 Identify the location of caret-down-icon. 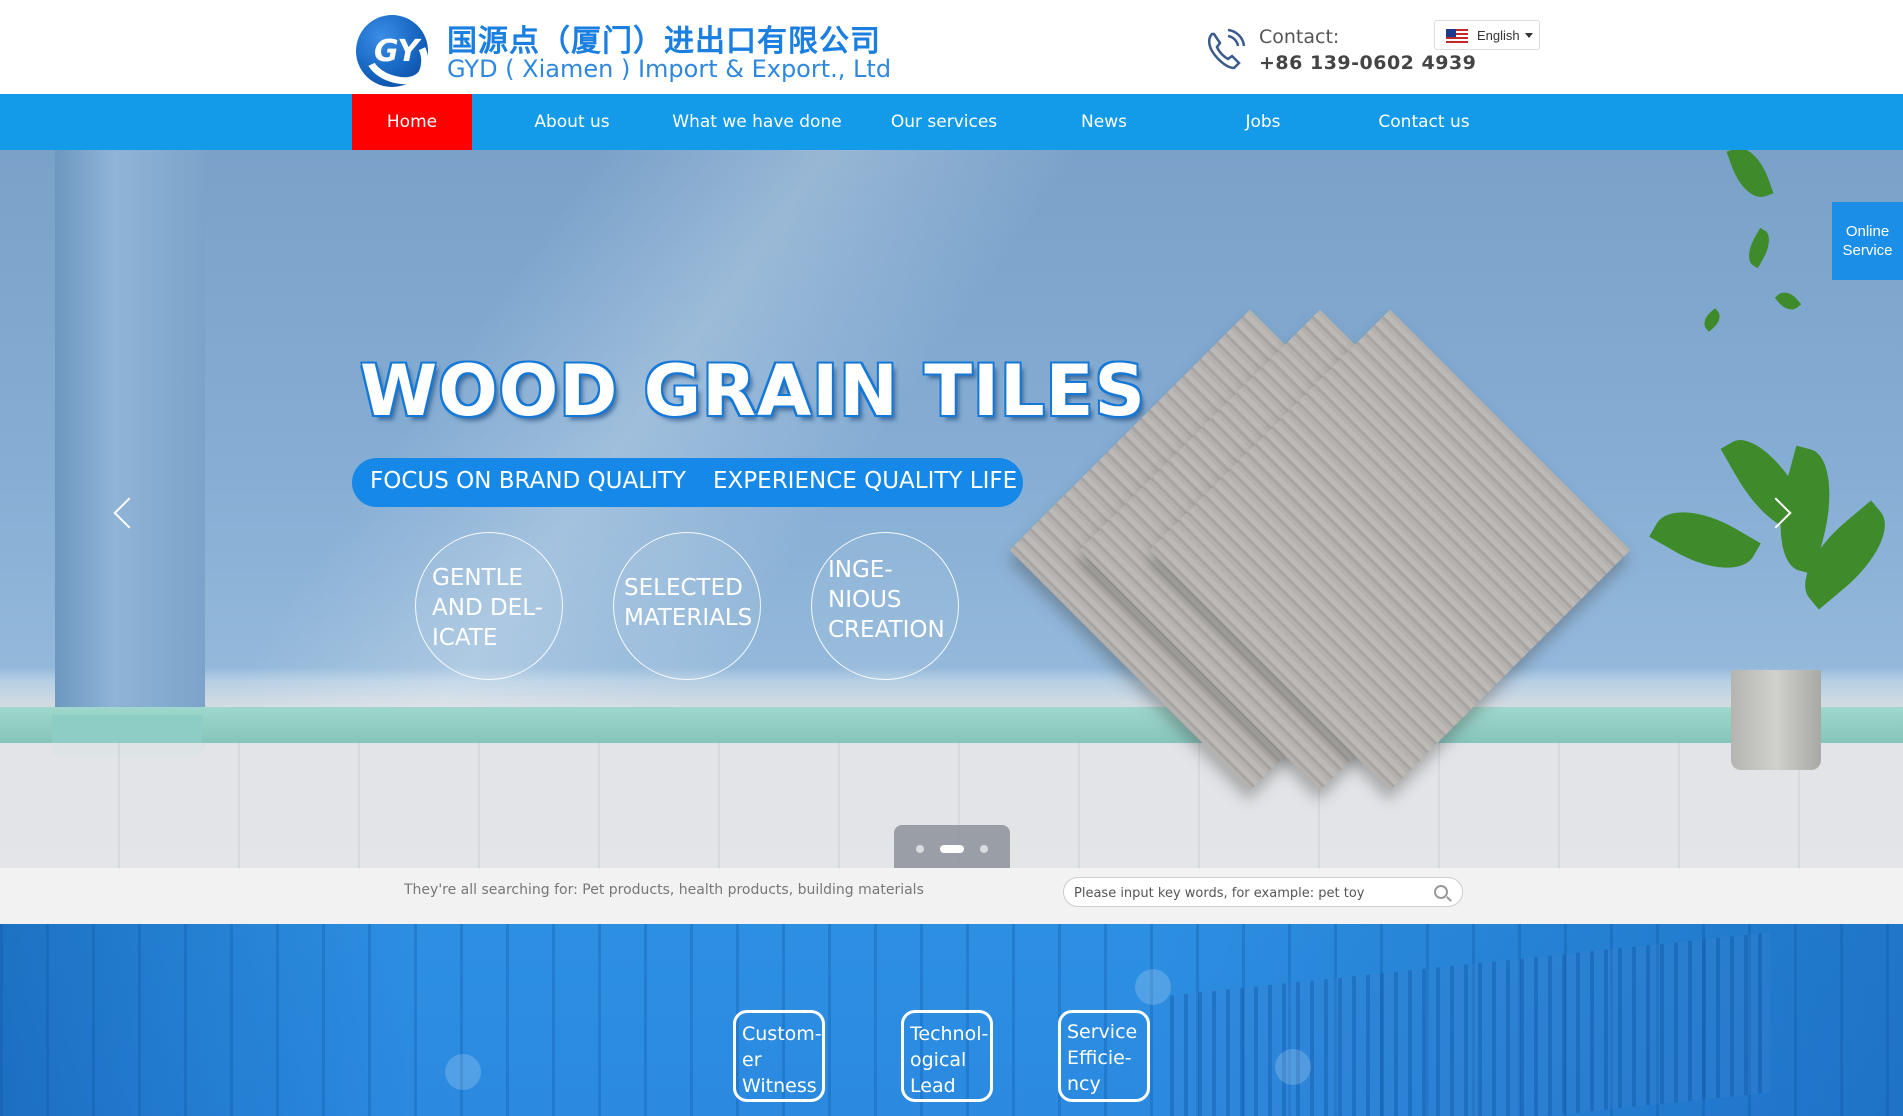
(1529, 35).